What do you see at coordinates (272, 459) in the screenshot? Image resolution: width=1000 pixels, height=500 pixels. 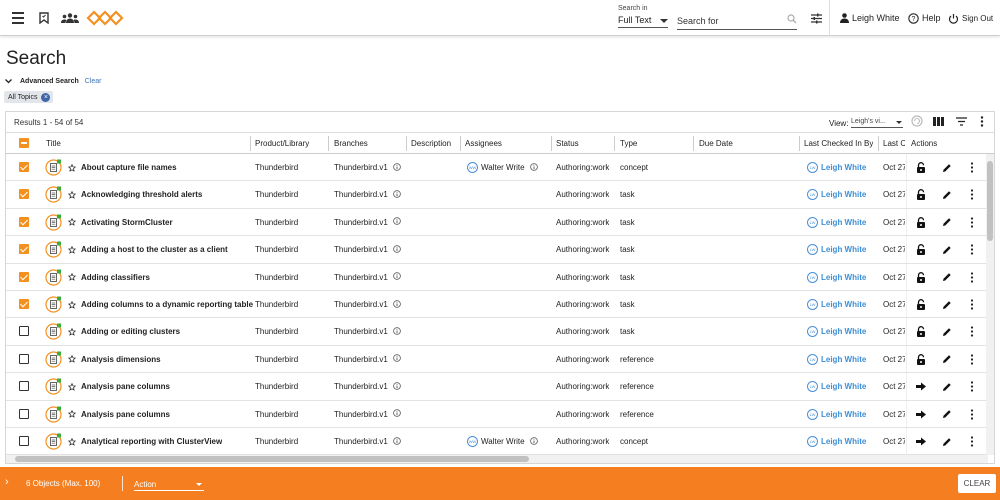 I see `horizontal-scroll-thumb` at bounding box center [272, 459].